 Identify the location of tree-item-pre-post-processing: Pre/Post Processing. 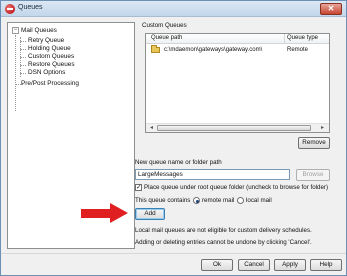
(50, 83).